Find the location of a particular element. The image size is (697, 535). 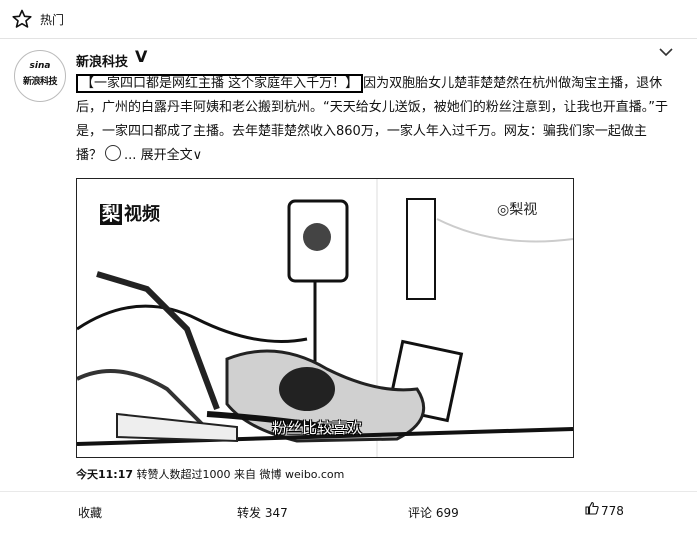

post-meta: 今天11:17 转赞人数超过1000 来自 微博 weibo.com is located at coordinates (210, 474).